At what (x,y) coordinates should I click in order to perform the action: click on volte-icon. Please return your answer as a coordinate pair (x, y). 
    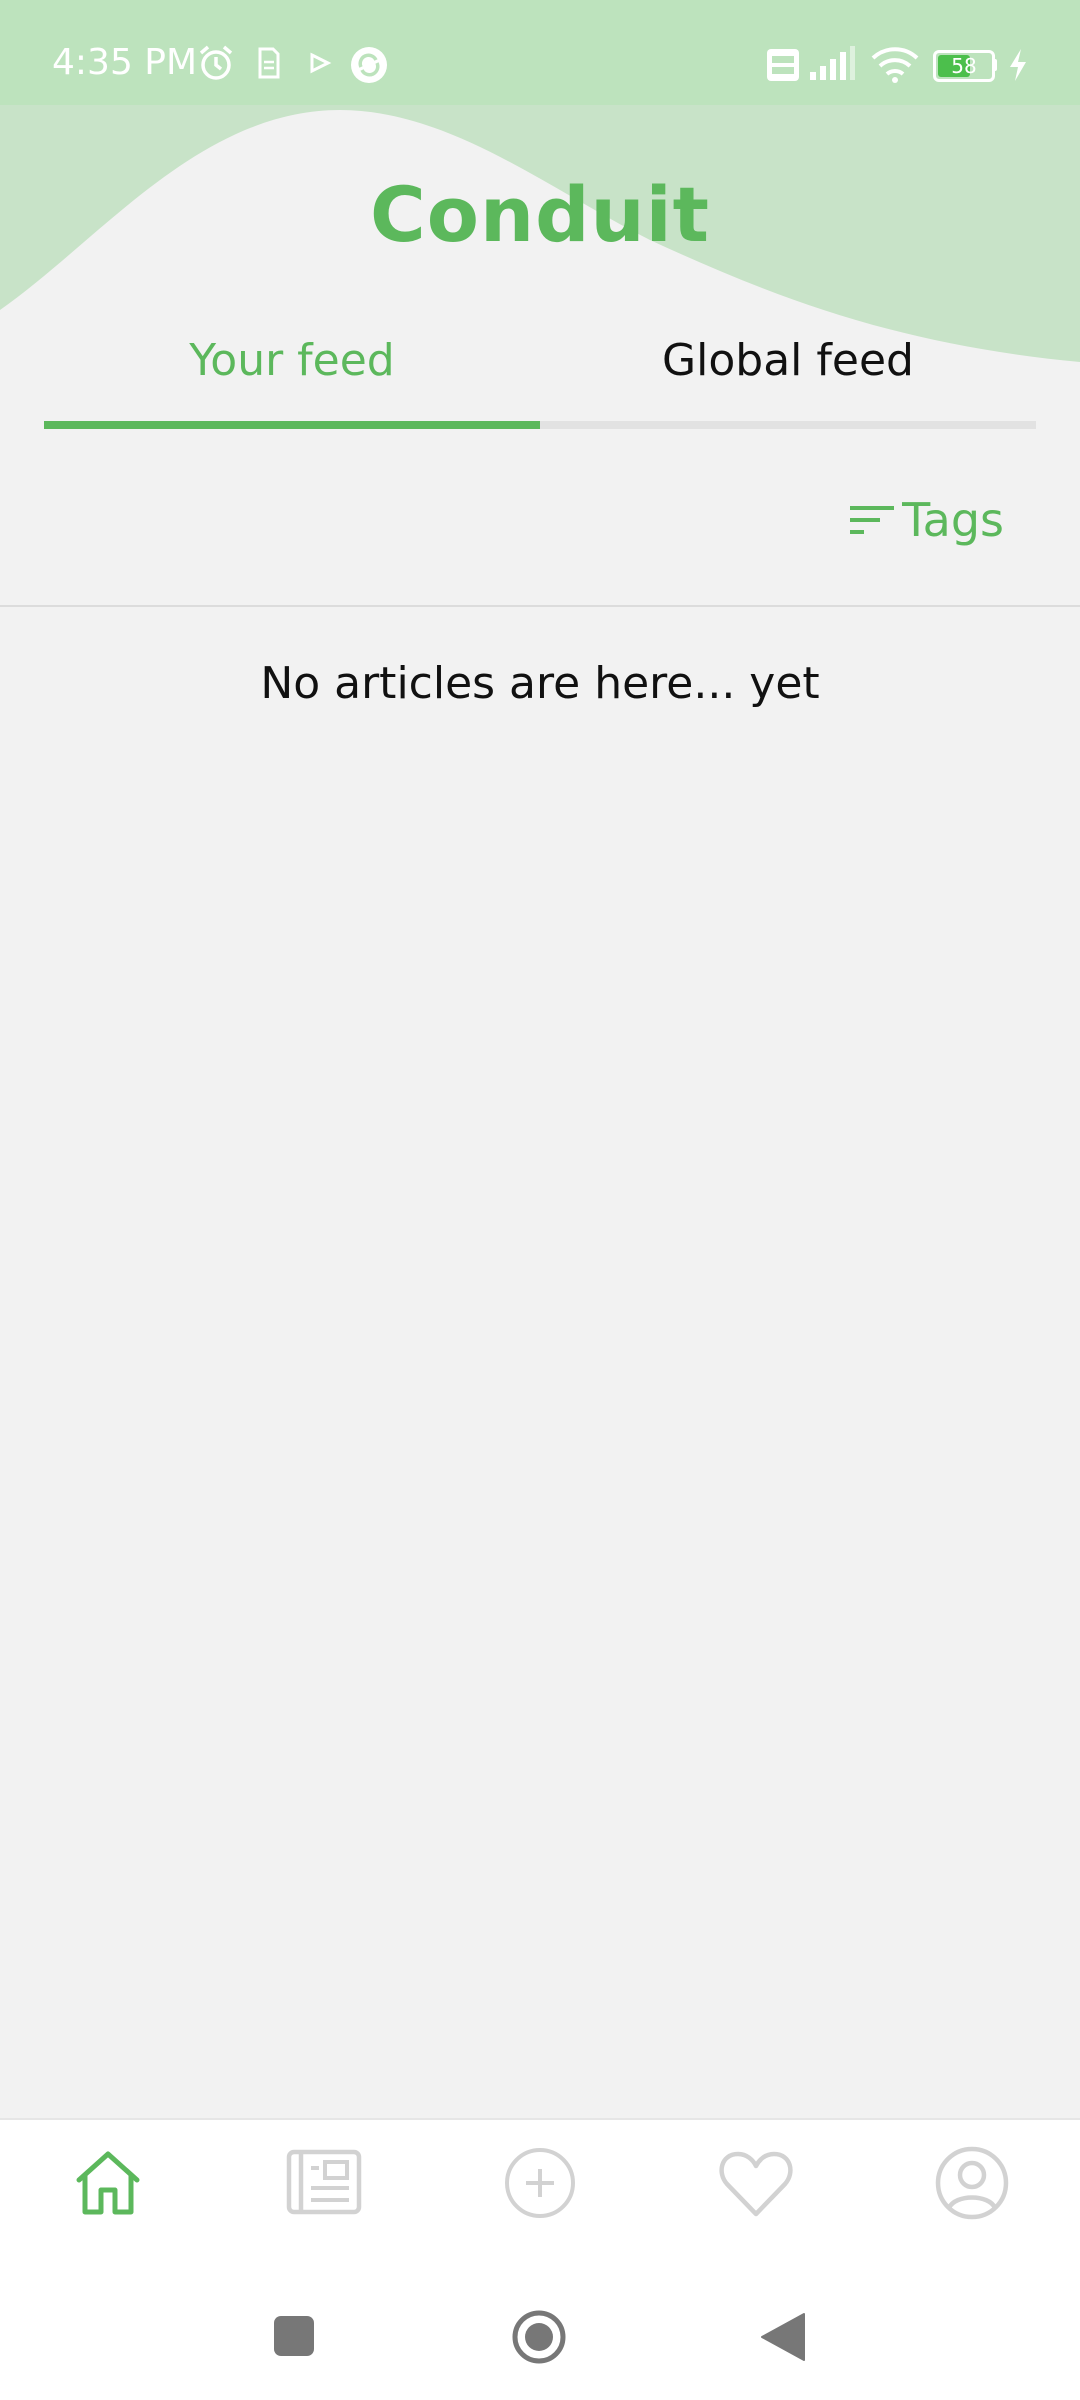
    Looking at the image, I should click on (783, 65).